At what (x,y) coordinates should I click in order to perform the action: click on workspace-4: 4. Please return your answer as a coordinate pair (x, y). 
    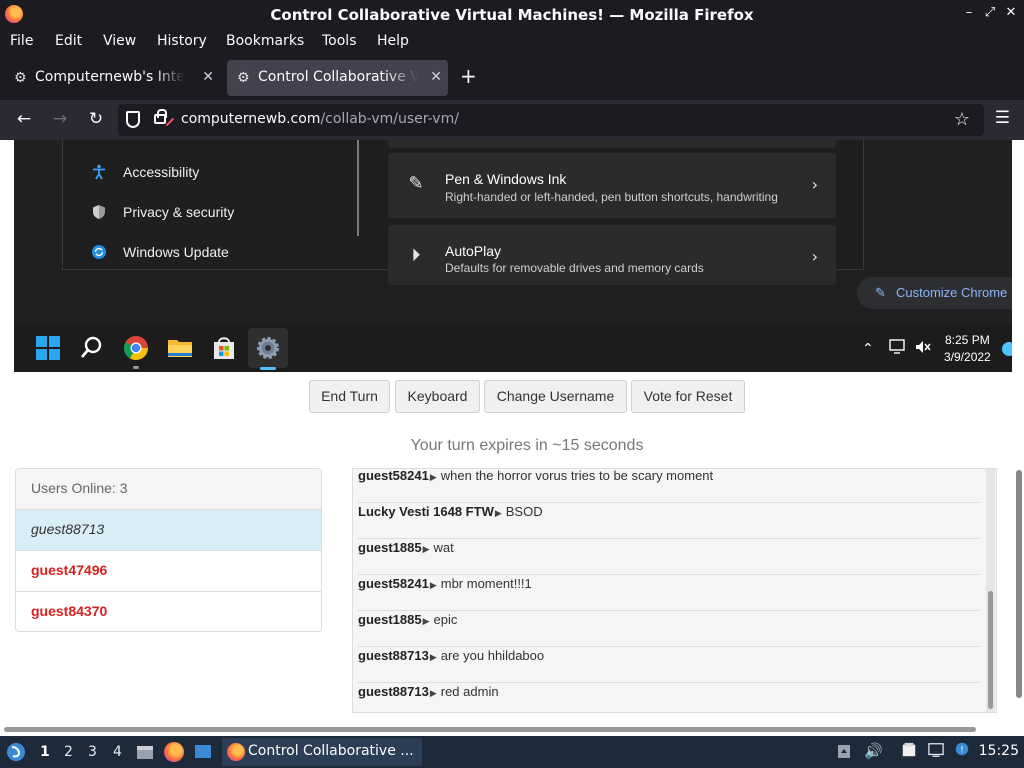
    Looking at the image, I should click on (117, 752).